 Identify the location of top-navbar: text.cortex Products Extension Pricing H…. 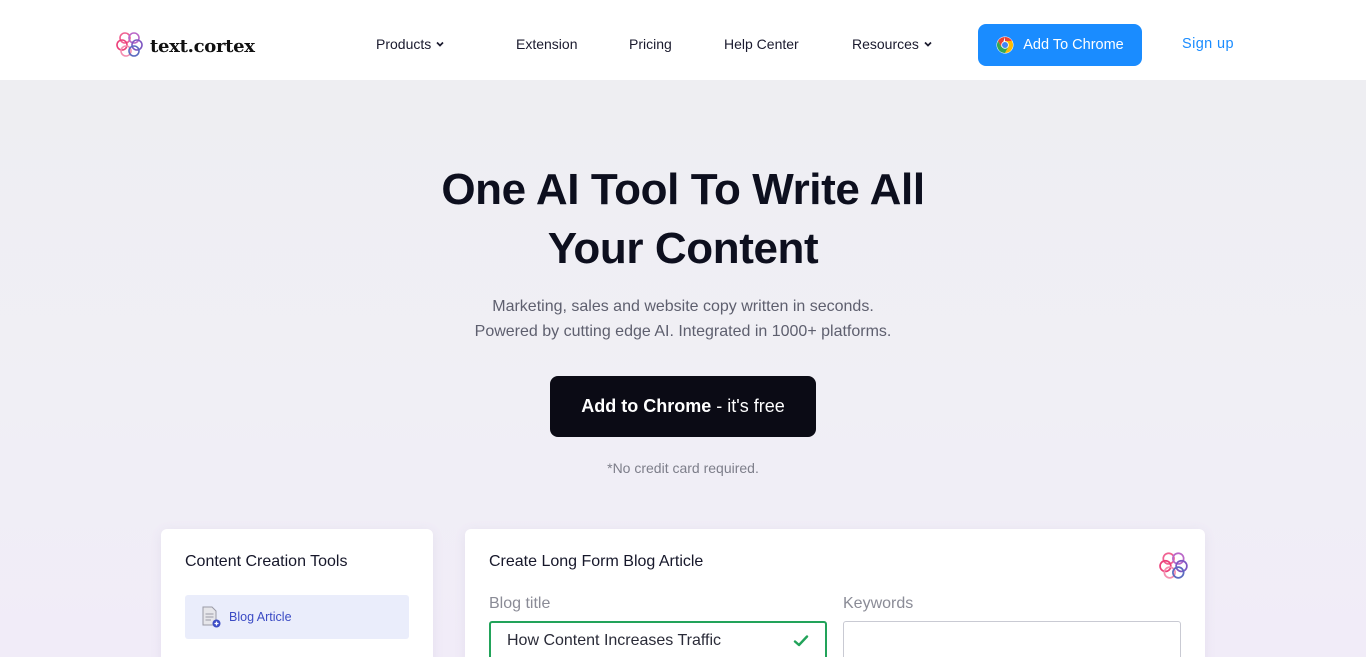
(683, 40).